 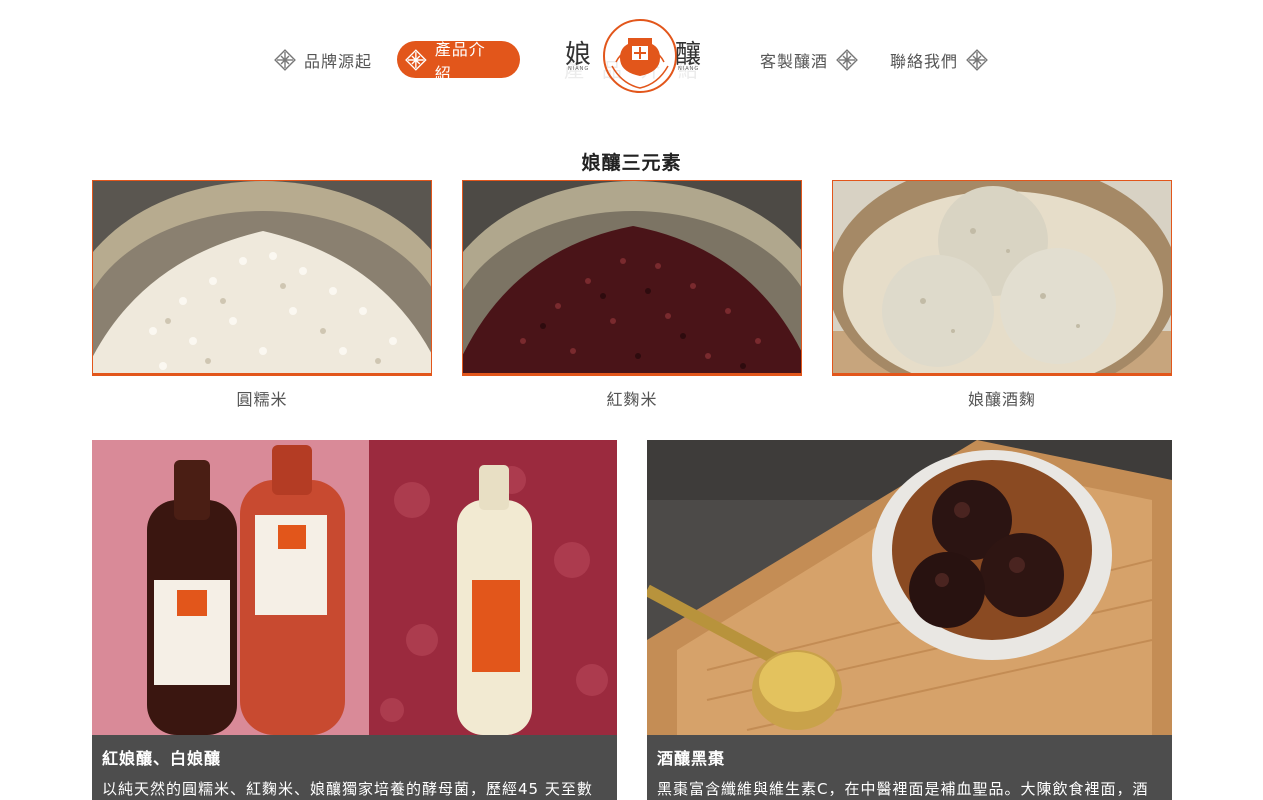 I want to click on wine-yeast-photo, so click(x=1002, y=278).